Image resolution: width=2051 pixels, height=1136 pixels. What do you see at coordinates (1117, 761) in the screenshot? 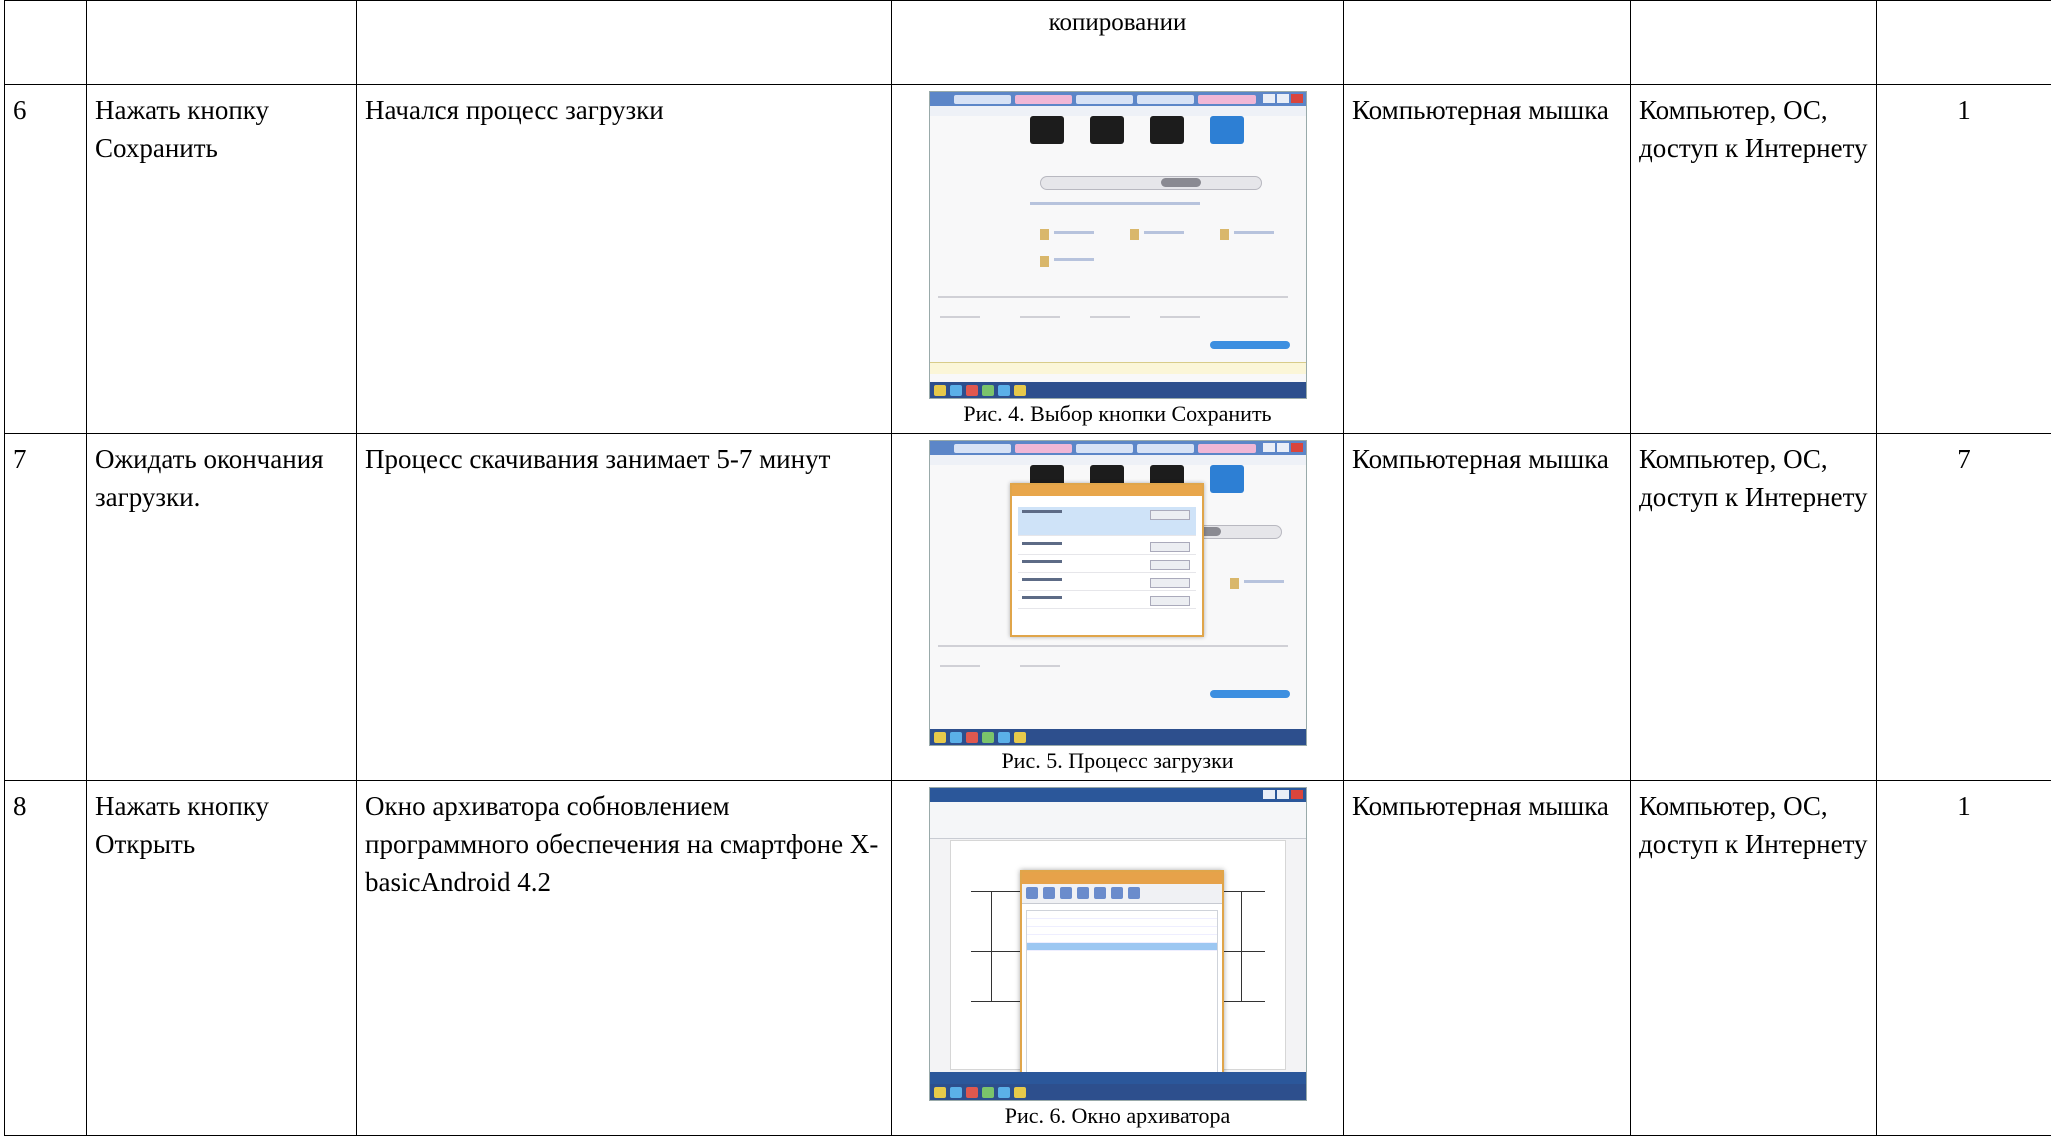
I see `figure-caption: Рис. 5. Процесс загрузки` at bounding box center [1117, 761].